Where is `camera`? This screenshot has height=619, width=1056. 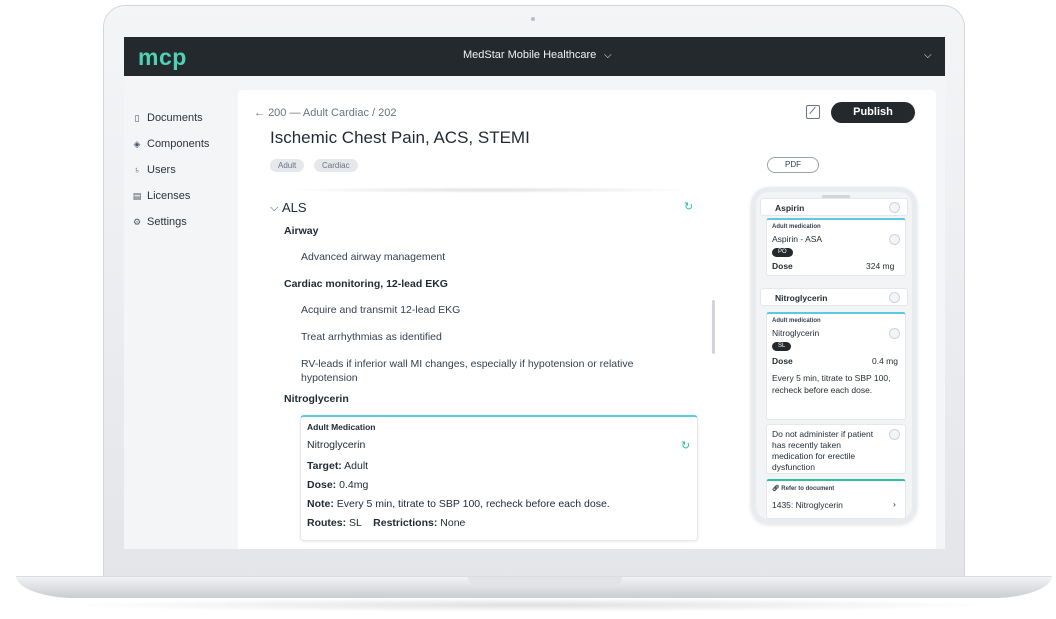 camera is located at coordinates (533, 19).